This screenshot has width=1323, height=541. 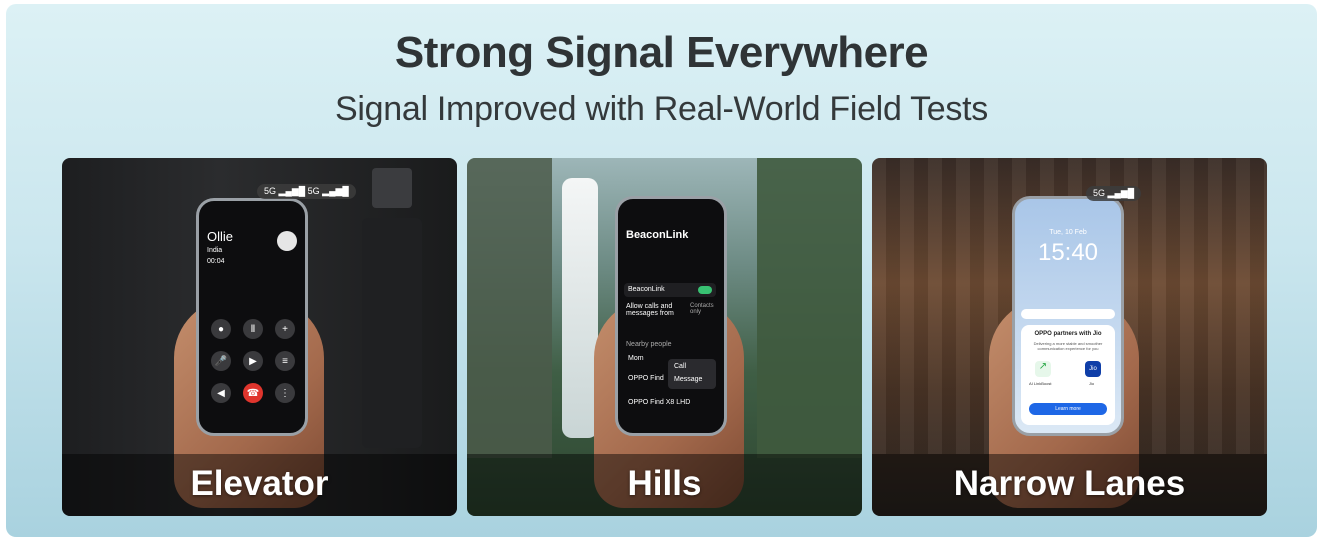 What do you see at coordinates (509, 308) in the screenshot?
I see `cliff-left` at bounding box center [509, 308].